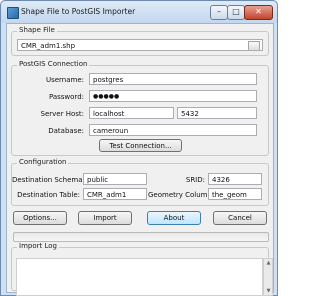 The image size is (320, 296). What do you see at coordinates (254, 45) in the screenshot?
I see `browse-icon` at bounding box center [254, 45].